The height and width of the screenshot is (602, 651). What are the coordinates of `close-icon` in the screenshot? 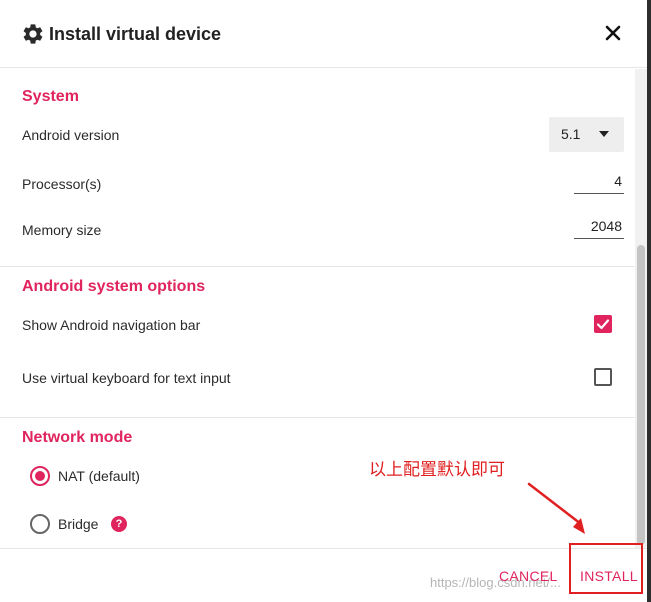 It's located at (613, 33).